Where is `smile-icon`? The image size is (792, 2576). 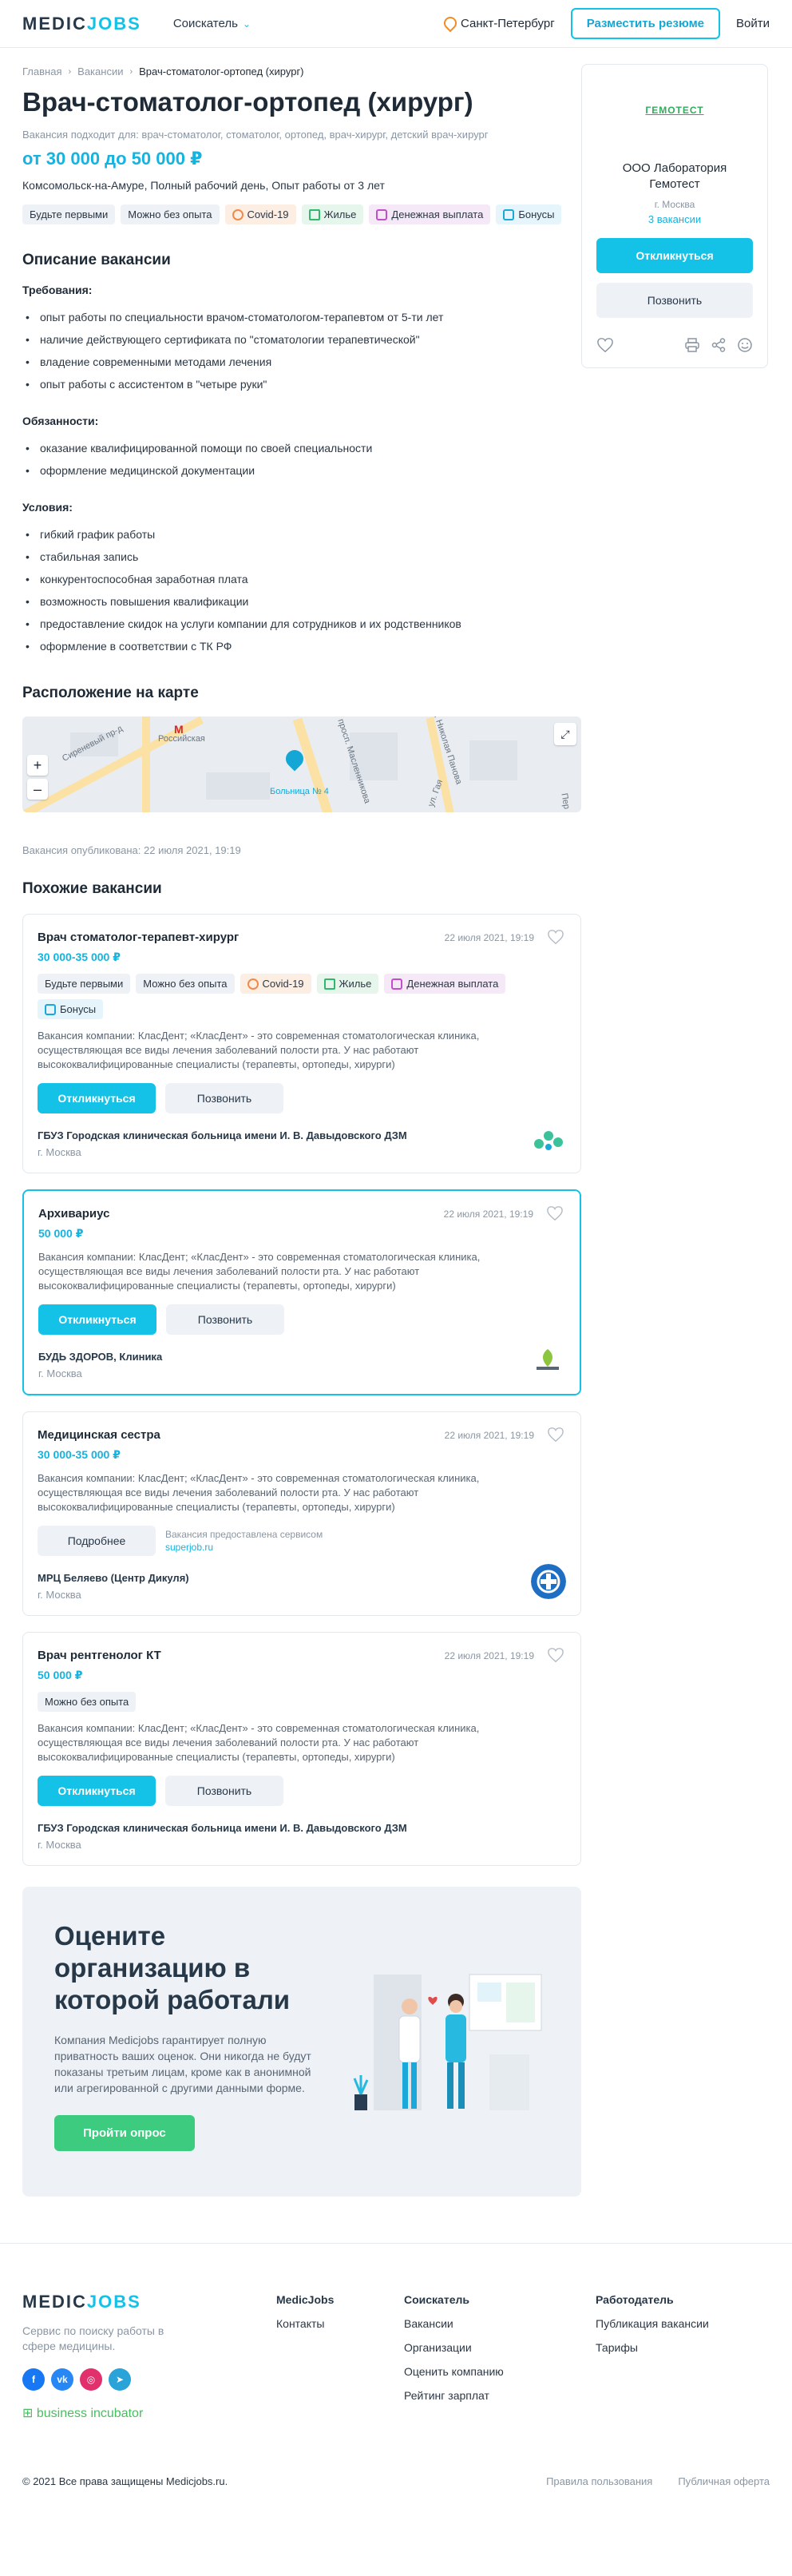
smile-icon is located at coordinates (745, 345).